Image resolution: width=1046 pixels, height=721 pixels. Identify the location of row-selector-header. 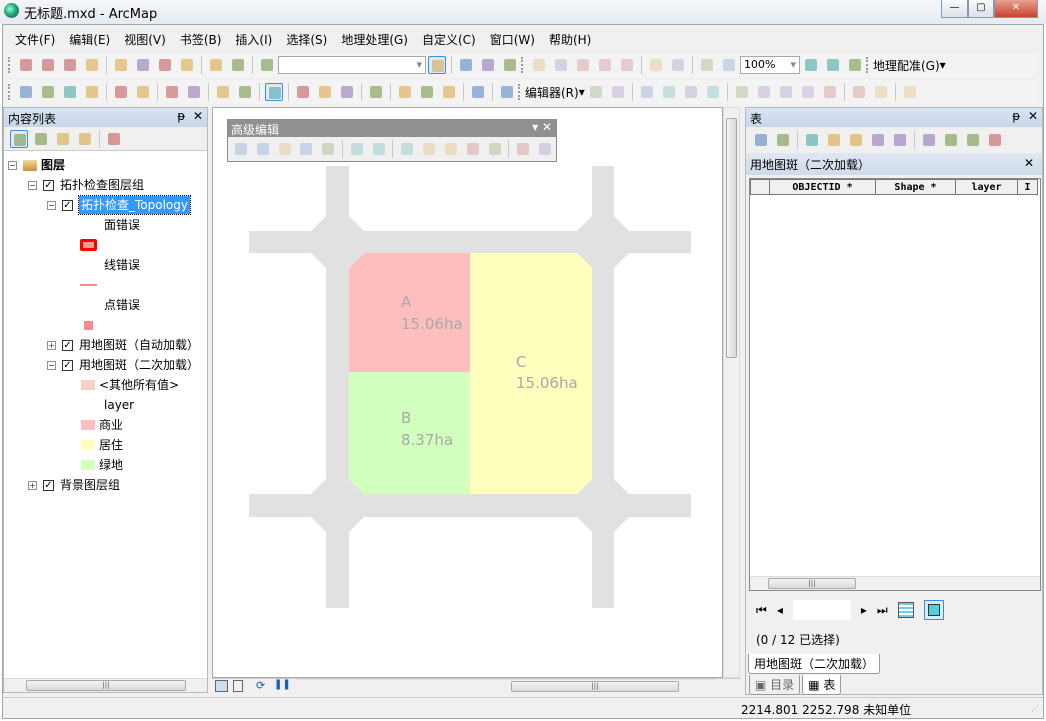
(760, 187).